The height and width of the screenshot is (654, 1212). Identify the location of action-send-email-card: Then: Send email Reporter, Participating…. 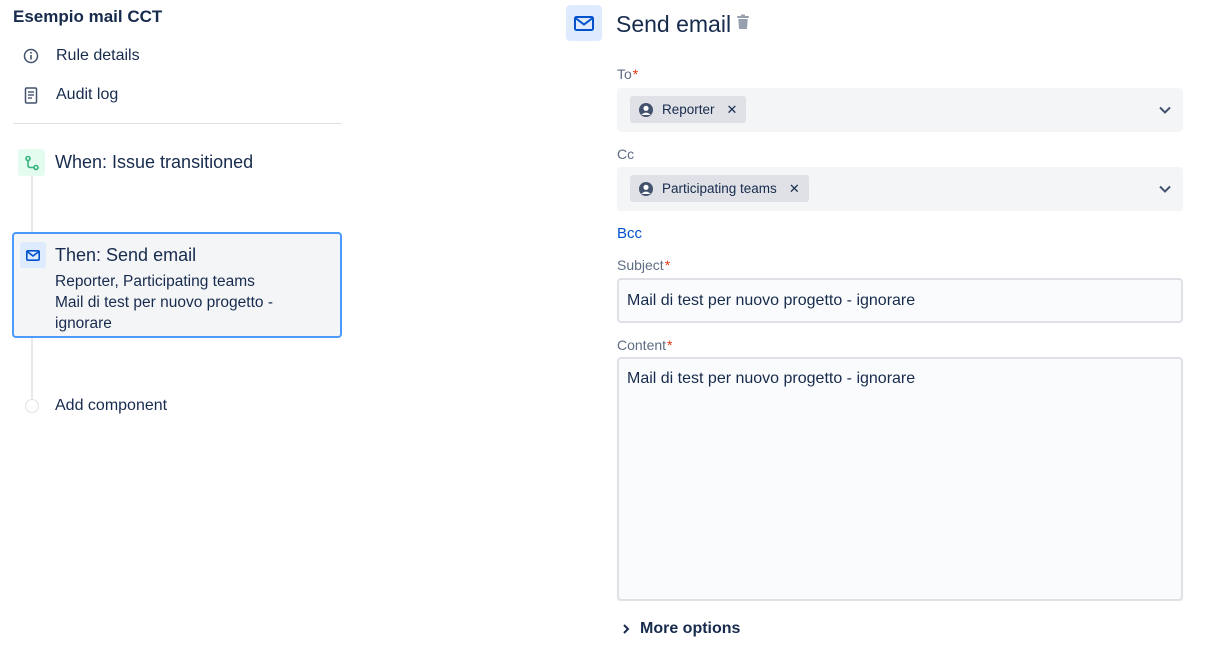
(177, 285).